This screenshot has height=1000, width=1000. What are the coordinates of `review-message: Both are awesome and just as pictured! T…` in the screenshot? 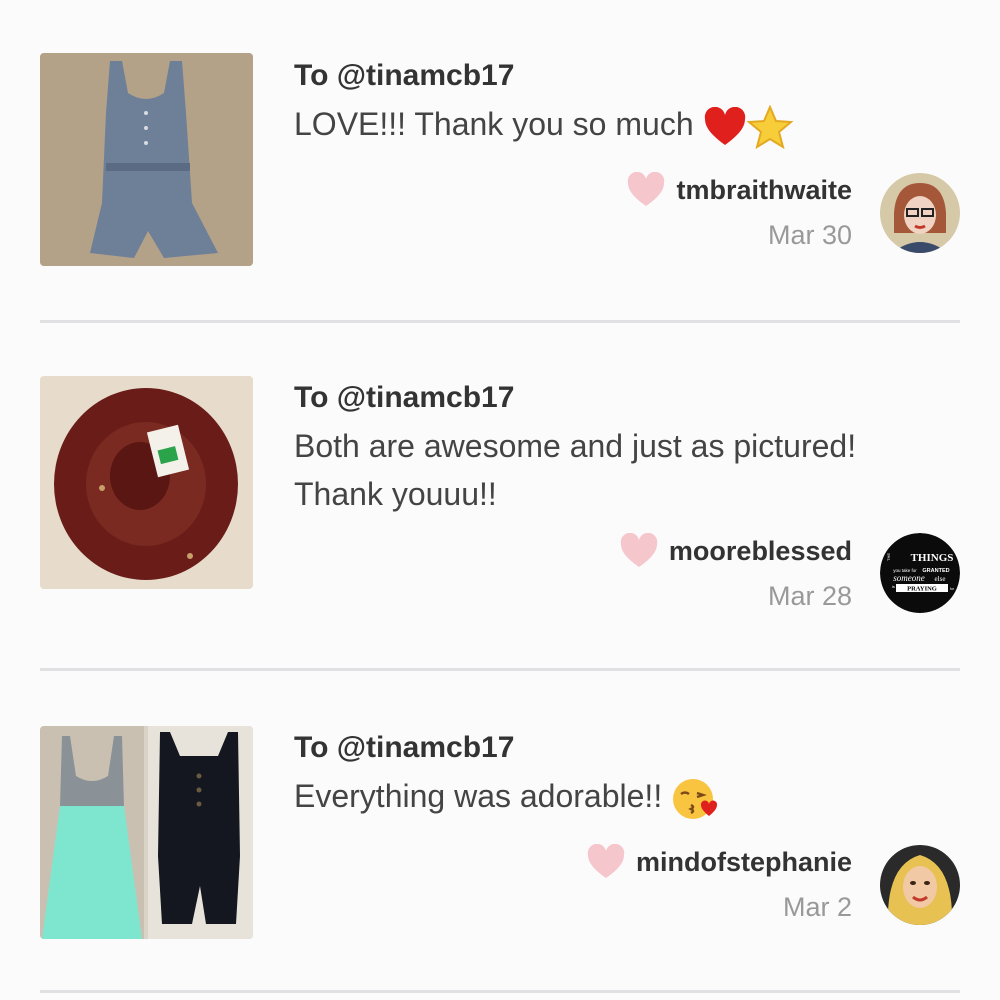 It's located at (575, 470).